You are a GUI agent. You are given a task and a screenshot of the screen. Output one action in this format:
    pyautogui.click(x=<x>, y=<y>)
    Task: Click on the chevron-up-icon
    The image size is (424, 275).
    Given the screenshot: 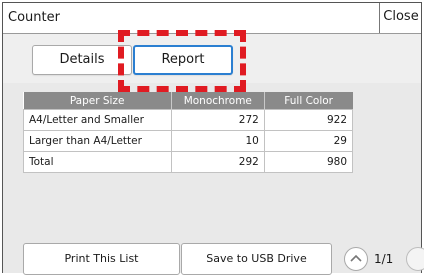 What is the action you would take?
    pyautogui.click(x=356, y=258)
    